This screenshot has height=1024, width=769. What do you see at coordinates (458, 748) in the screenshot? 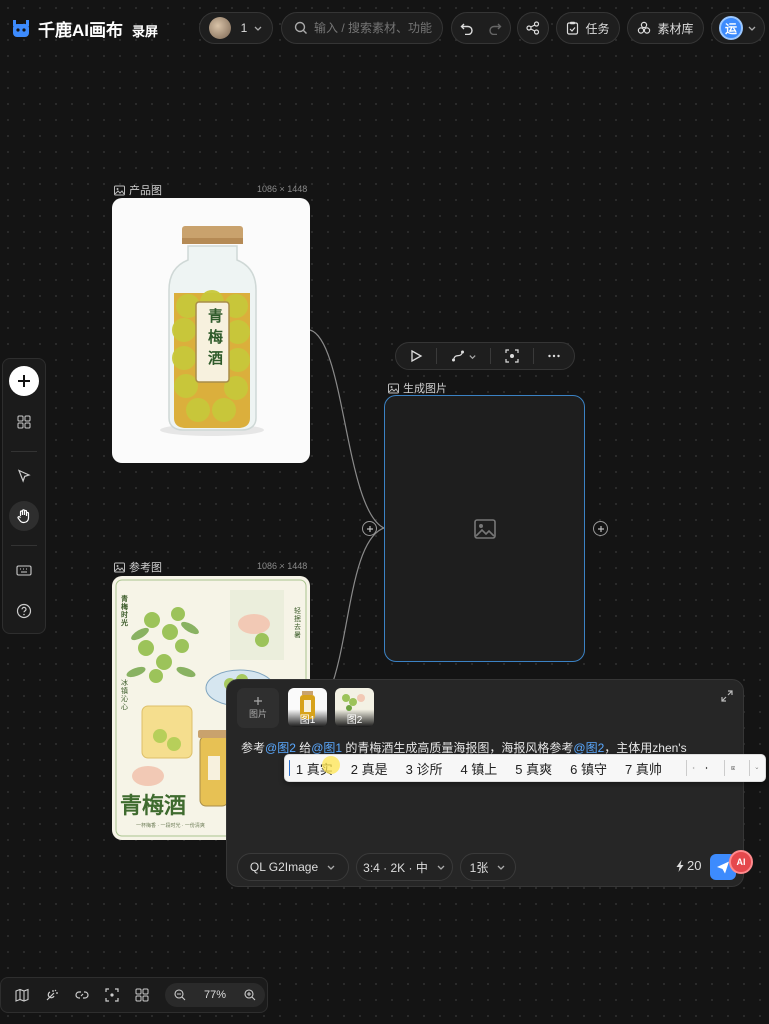
I see `prompt-seg-4: 的青梅酒生成高质量海报图，海报风格参考` at bounding box center [458, 748].